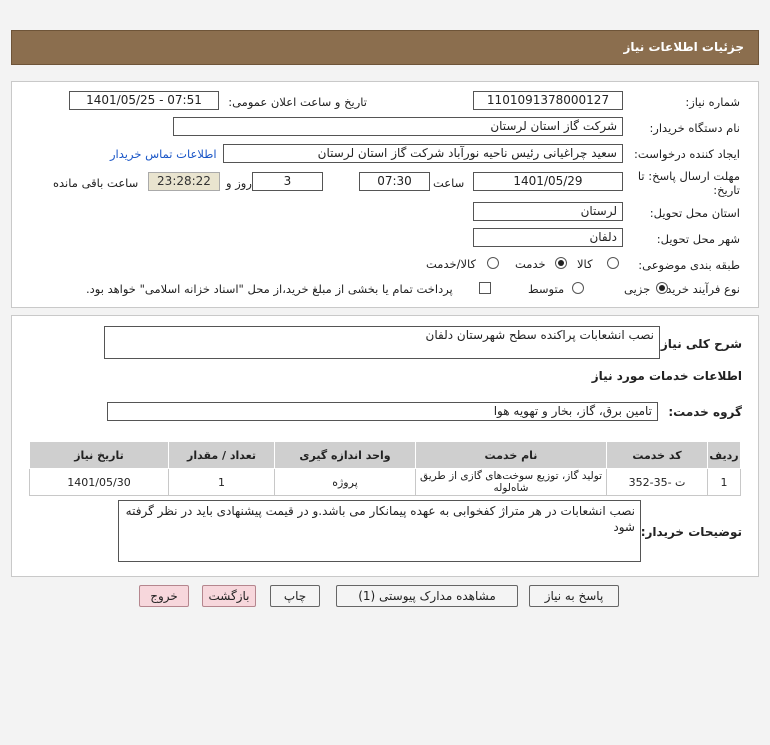 The height and width of the screenshot is (745, 770). What do you see at coordinates (724, 482) in the screenshot?
I see `cell-row-number: 1` at bounding box center [724, 482].